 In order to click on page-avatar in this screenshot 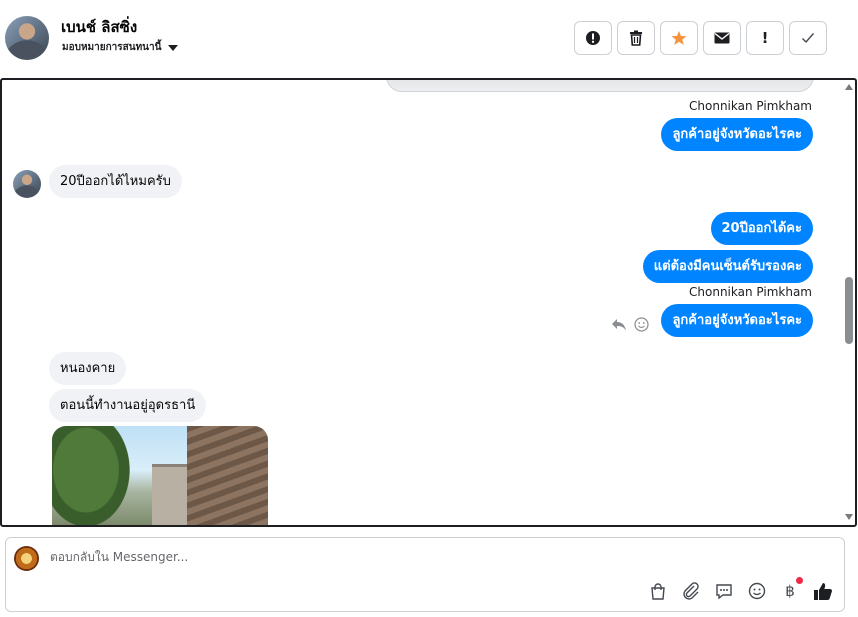, I will do `click(26, 558)`.